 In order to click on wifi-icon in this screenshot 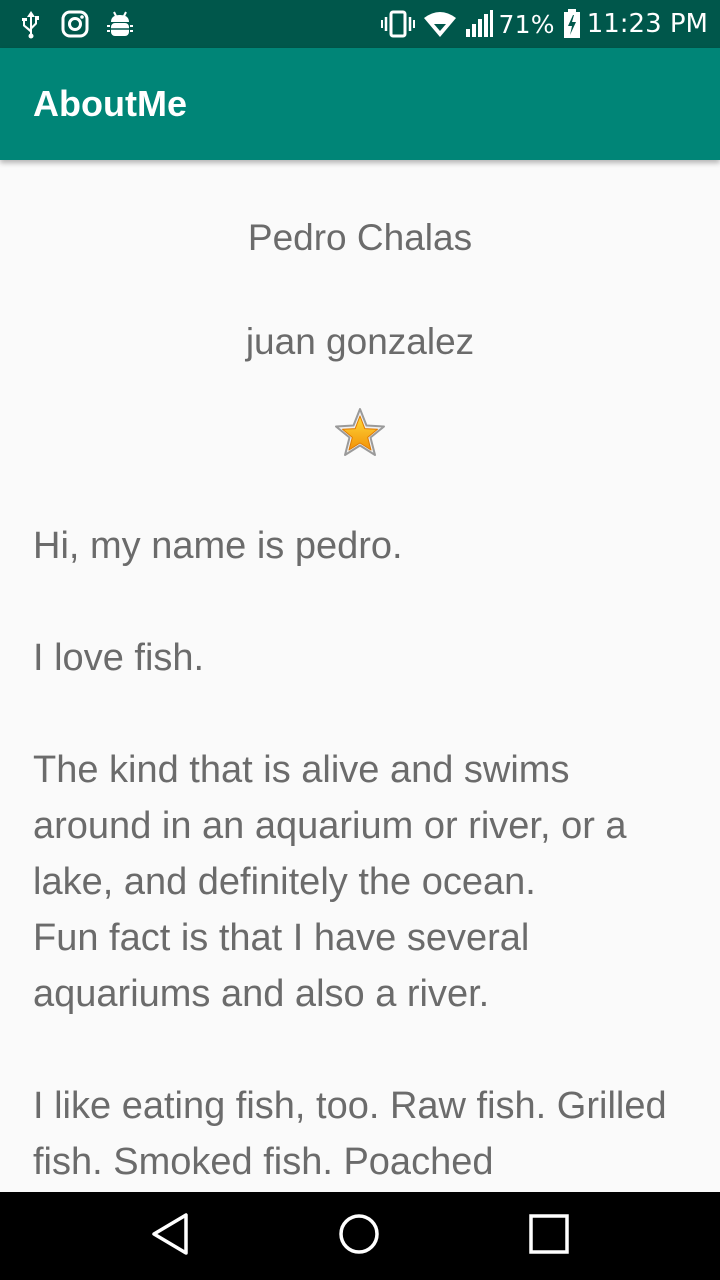, I will do `click(440, 24)`.